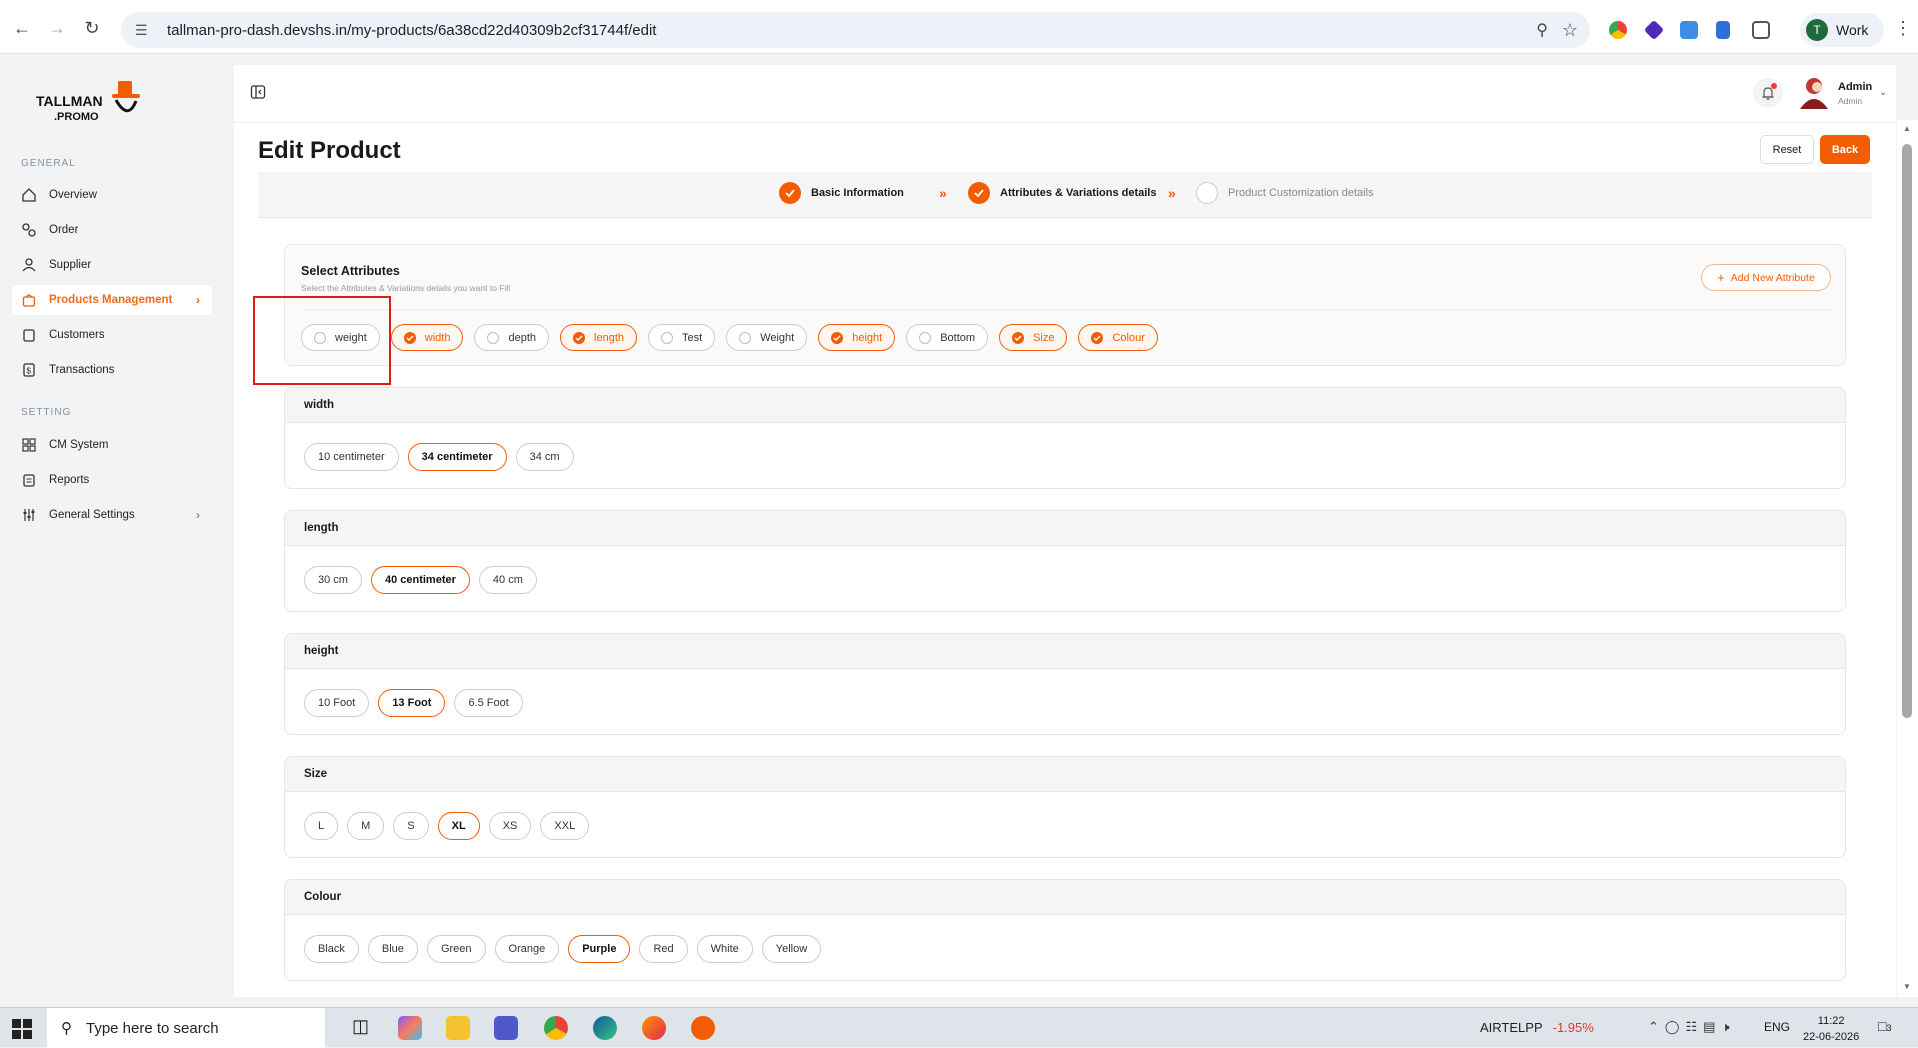  I want to click on edge-icon, so click(605, 1028).